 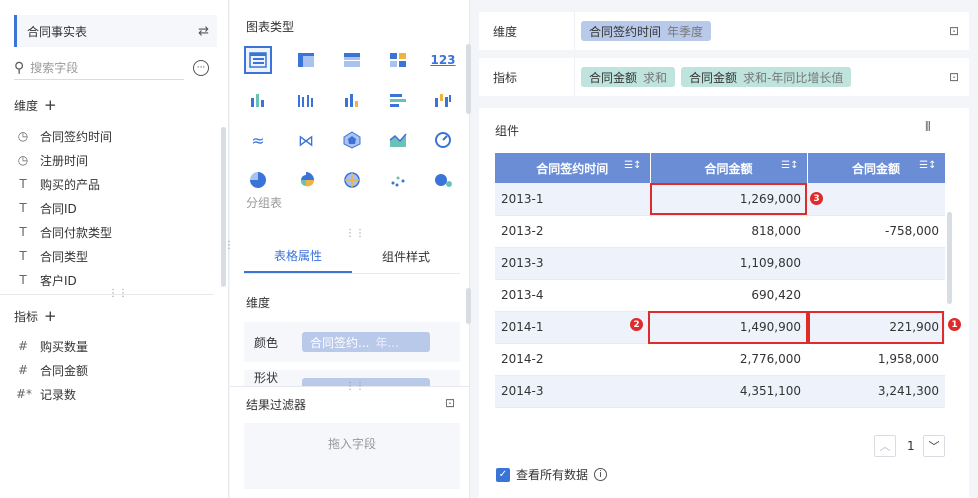 I want to click on multi-line-icon: ⋈, so click(x=306, y=140).